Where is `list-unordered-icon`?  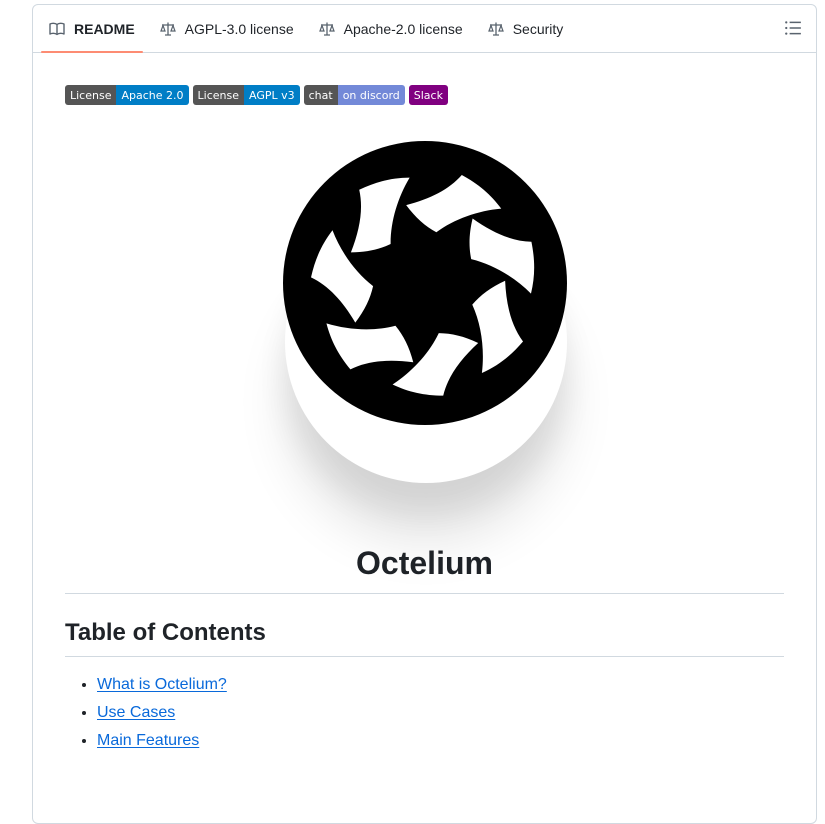
list-unordered-icon is located at coordinates (793, 28).